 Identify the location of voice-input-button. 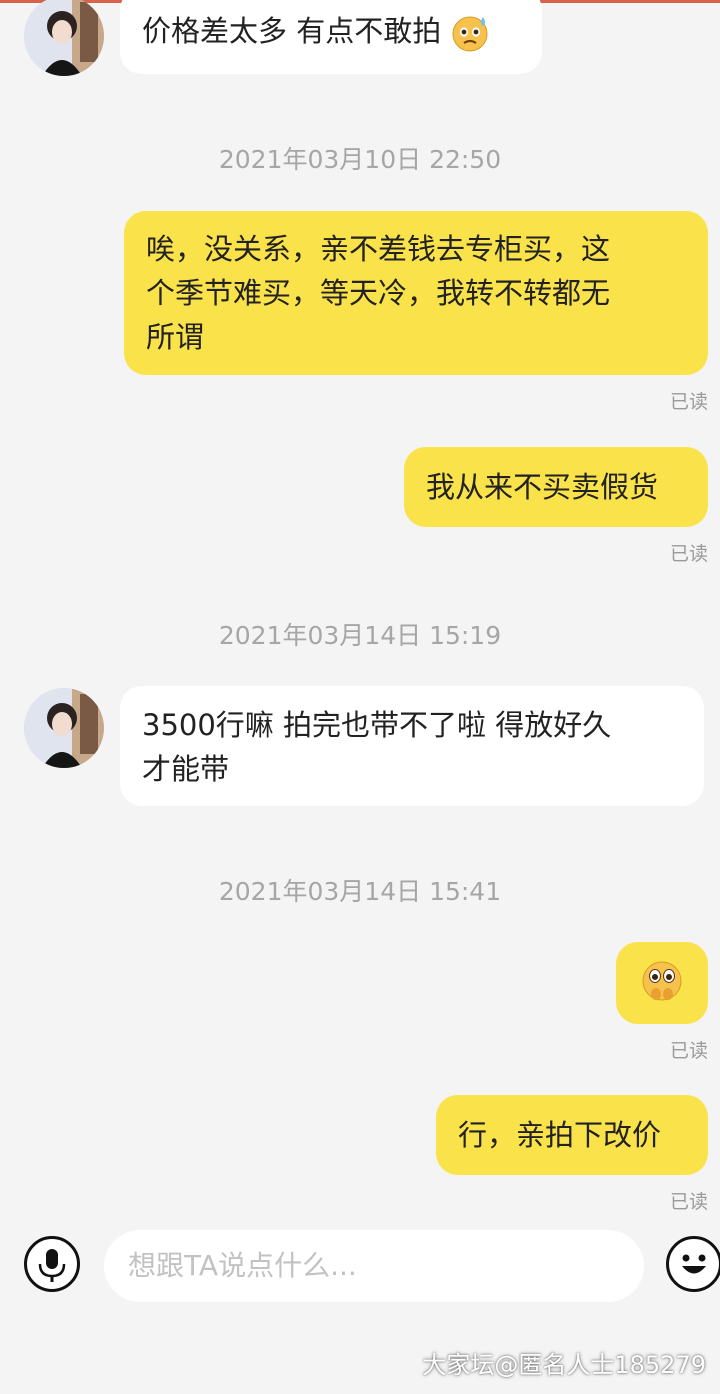
(52, 1264).